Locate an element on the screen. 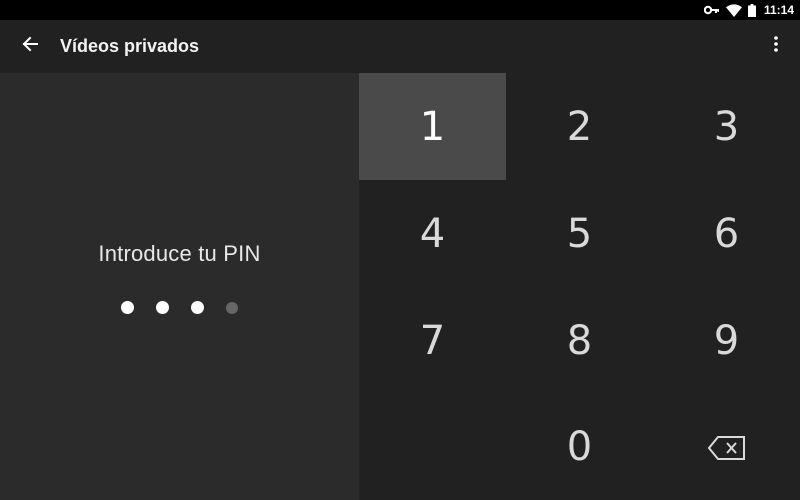 Image resolution: width=800 pixels, height=500 pixels. key-9: 9 is located at coordinates (726, 340).